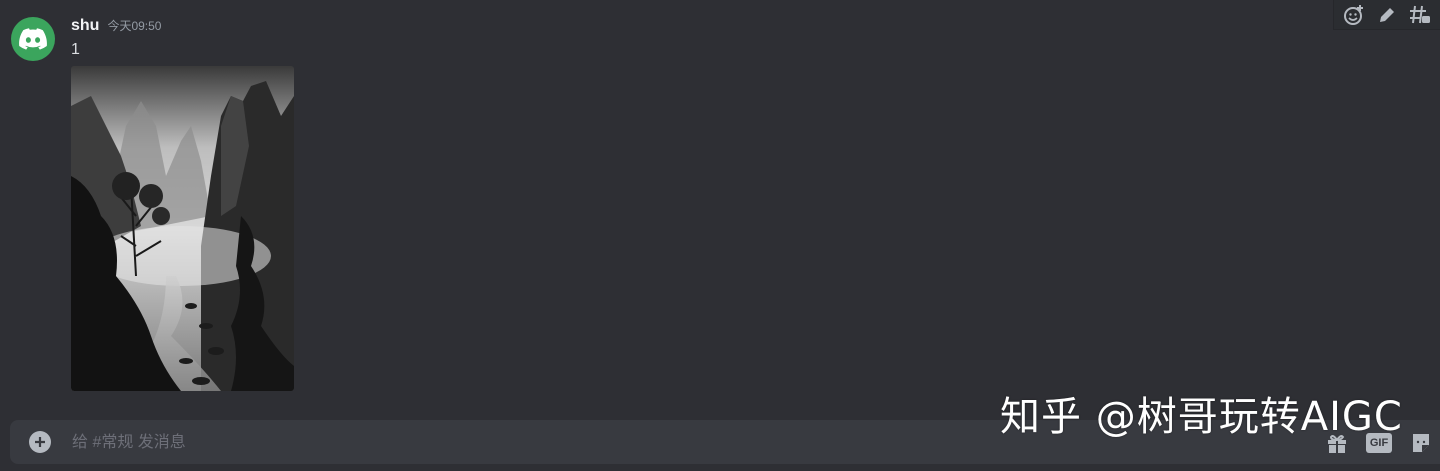 The width and height of the screenshot is (1440, 471). I want to click on landscape-ink-painting-image, so click(182, 228).